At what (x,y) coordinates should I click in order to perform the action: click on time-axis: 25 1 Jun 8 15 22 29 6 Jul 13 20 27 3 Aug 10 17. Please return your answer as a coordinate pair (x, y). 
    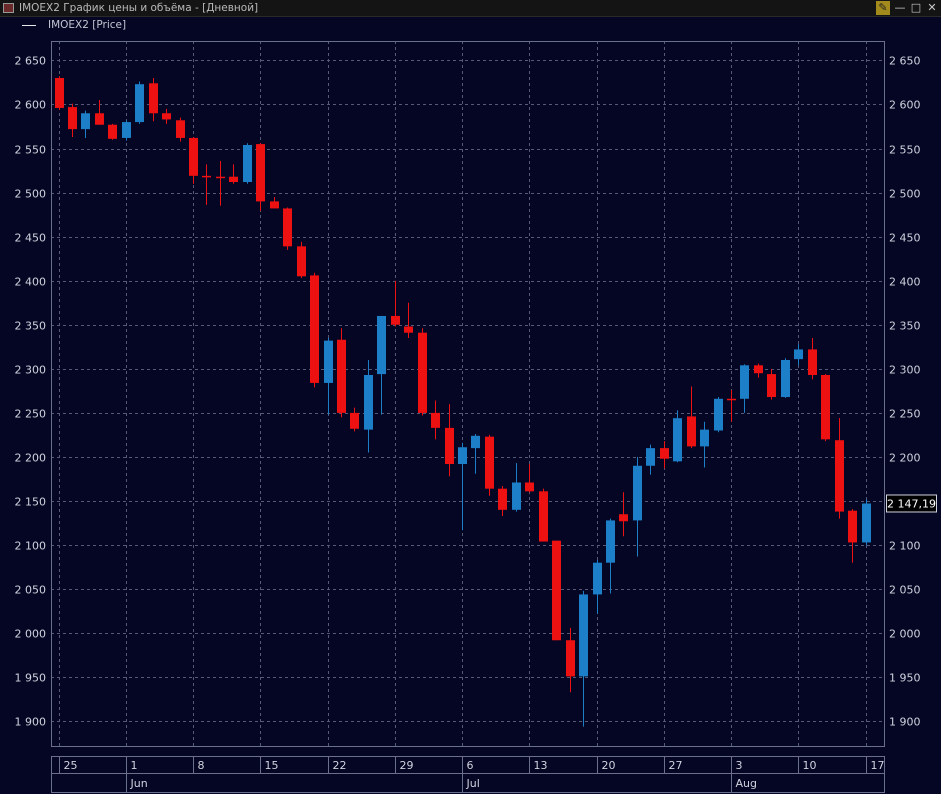
    Looking at the image, I should click on (468, 774).